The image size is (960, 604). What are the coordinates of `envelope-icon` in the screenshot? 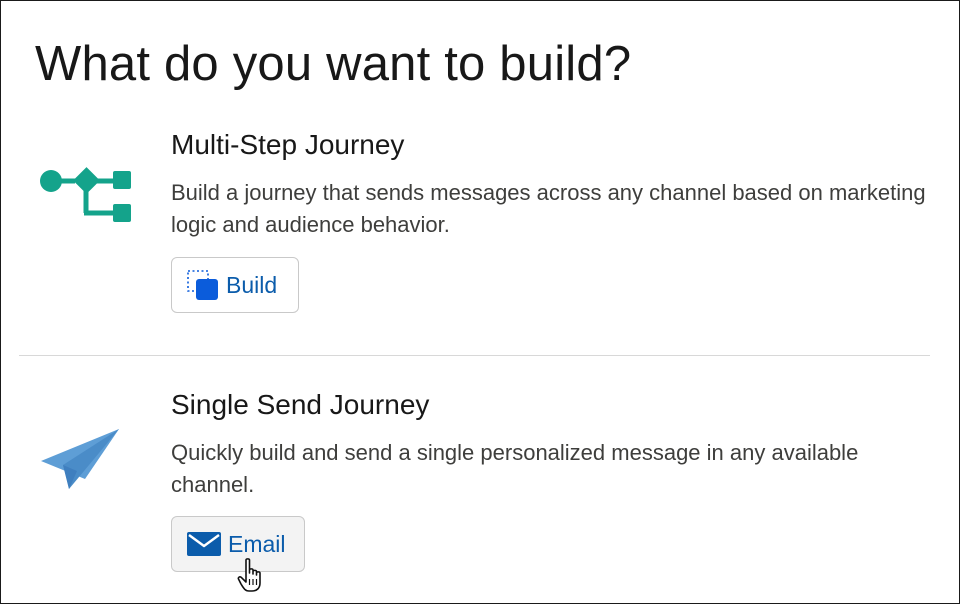 It's located at (204, 544).